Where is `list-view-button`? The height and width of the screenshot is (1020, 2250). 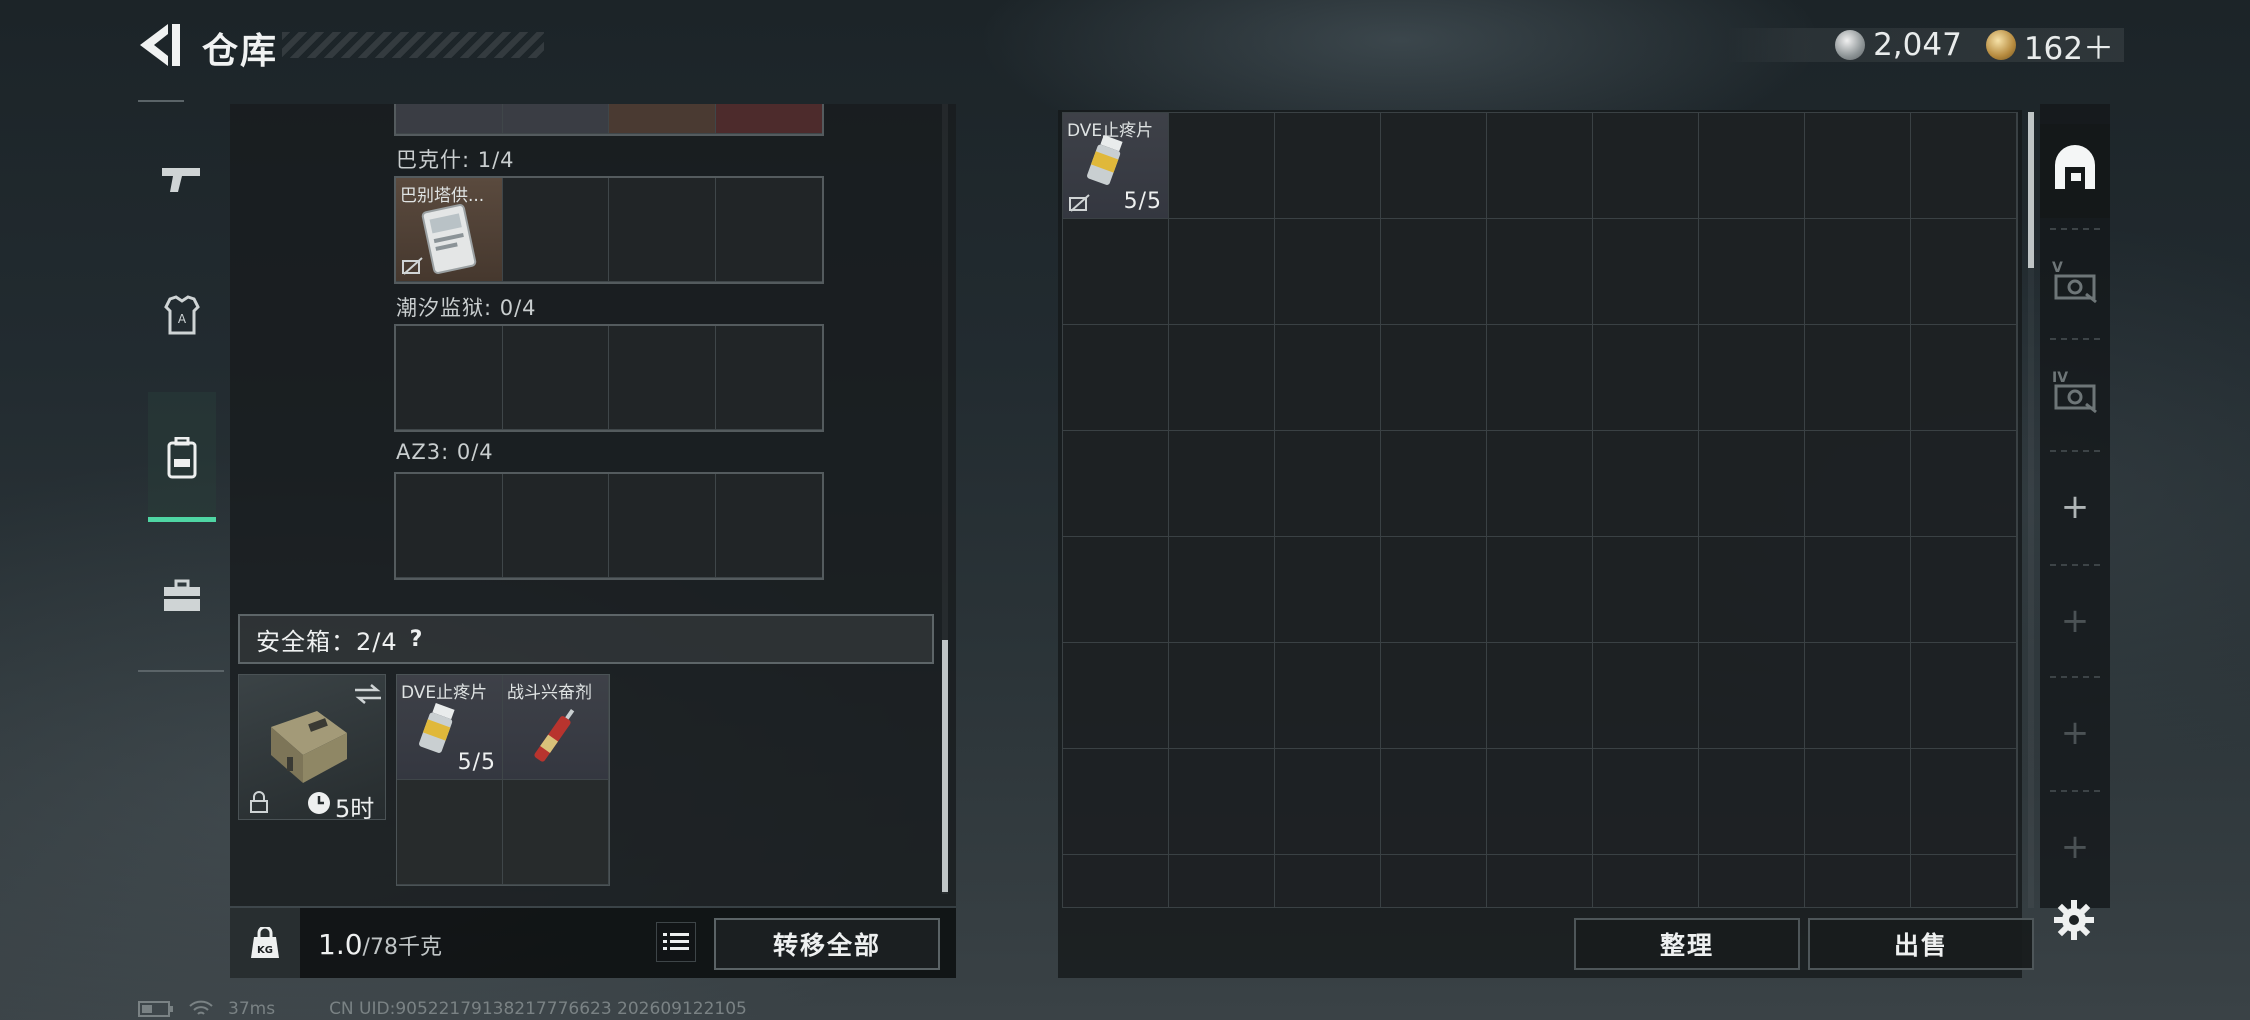
list-view-button is located at coordinates (676, 942).